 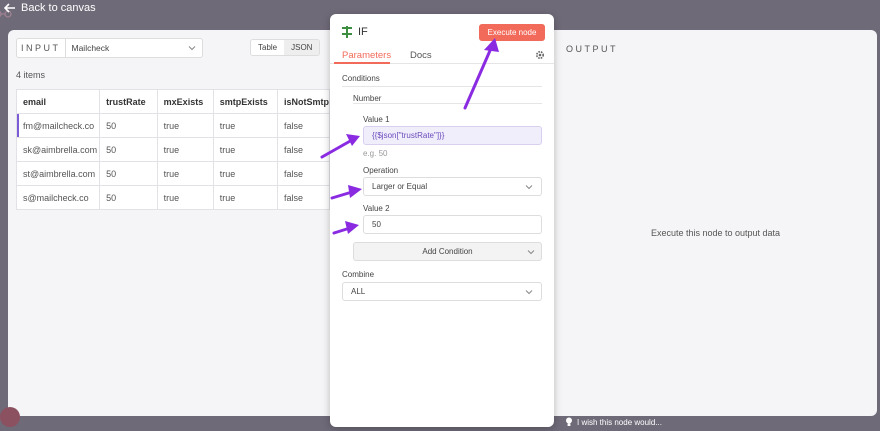 What do you see at coordinates (40, 48) in the screenshot?
I see `input-label: INPUT` at bounding box center [40, 48].